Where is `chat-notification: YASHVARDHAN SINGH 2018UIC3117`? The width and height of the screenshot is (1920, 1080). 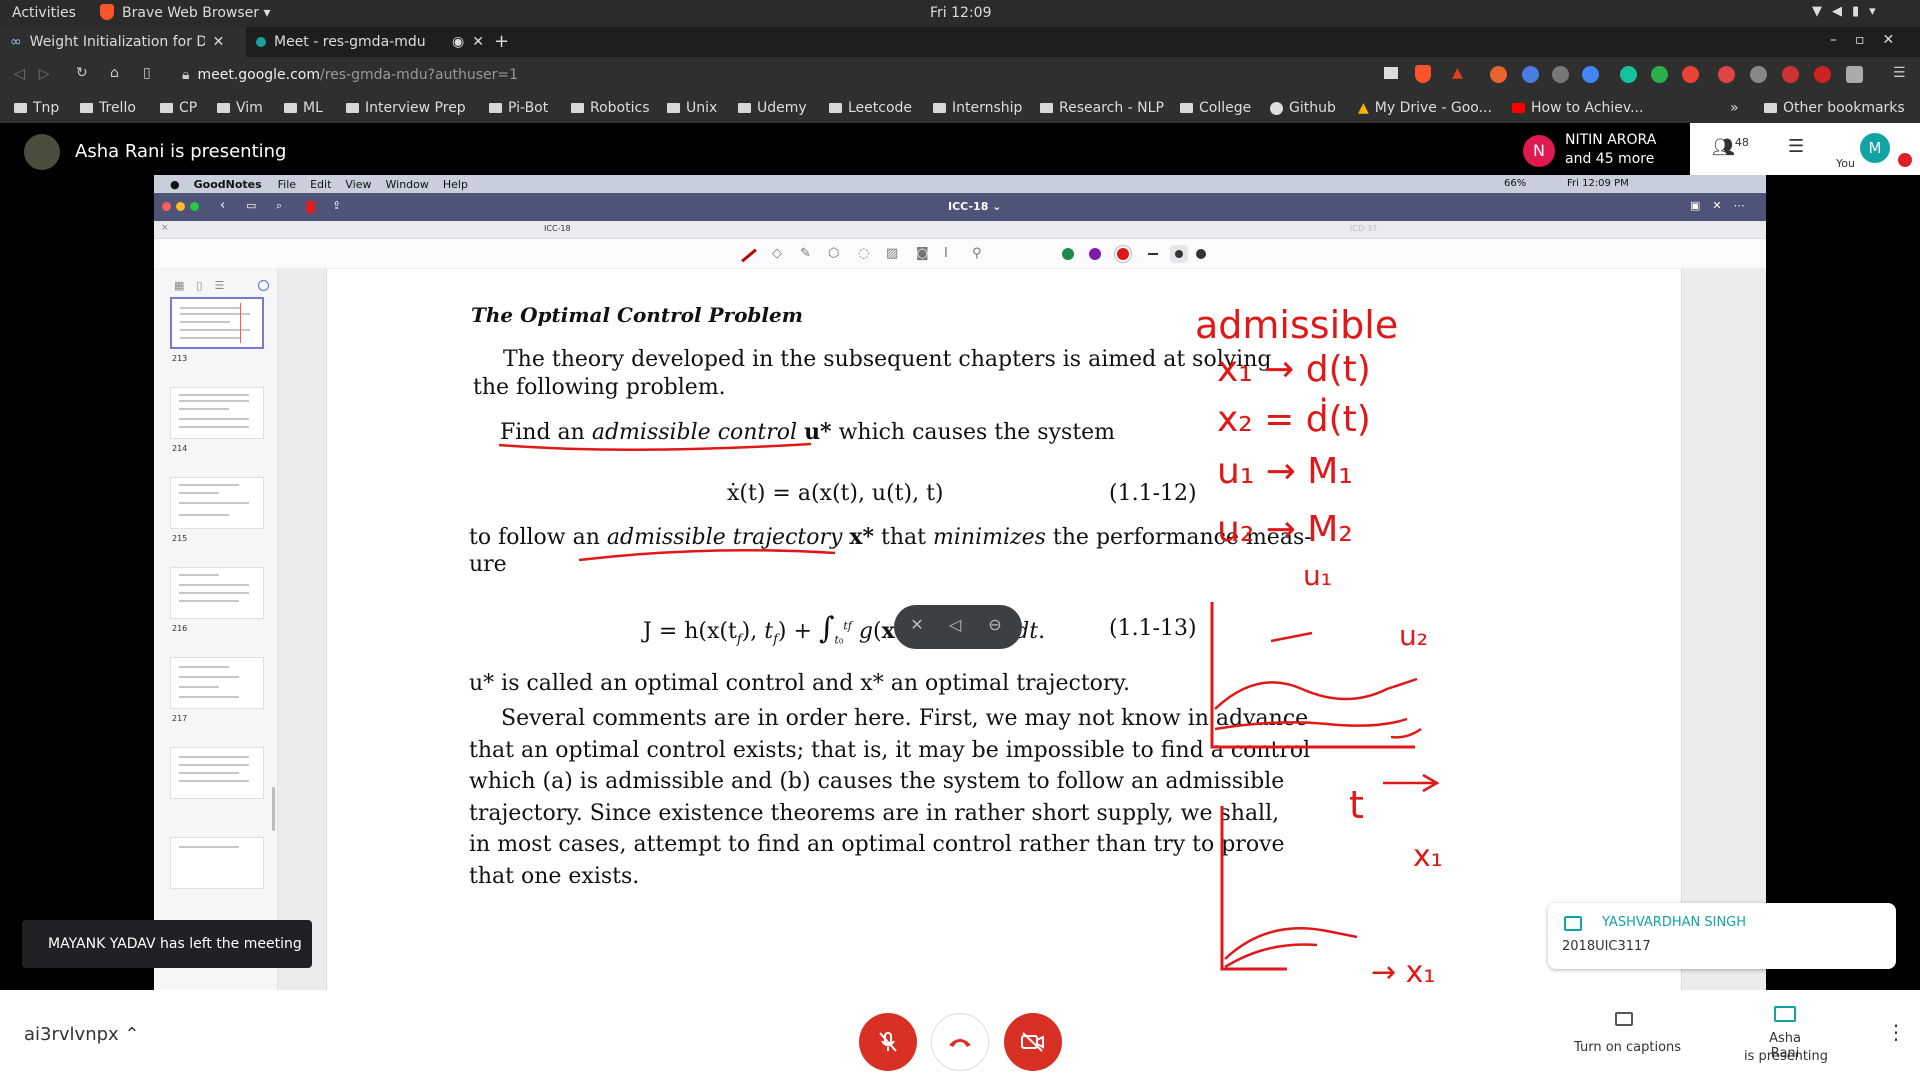 chat-notification: YASHVARDHAN SINGH 2018UIC3117 is located at coordinates (1722, 936).